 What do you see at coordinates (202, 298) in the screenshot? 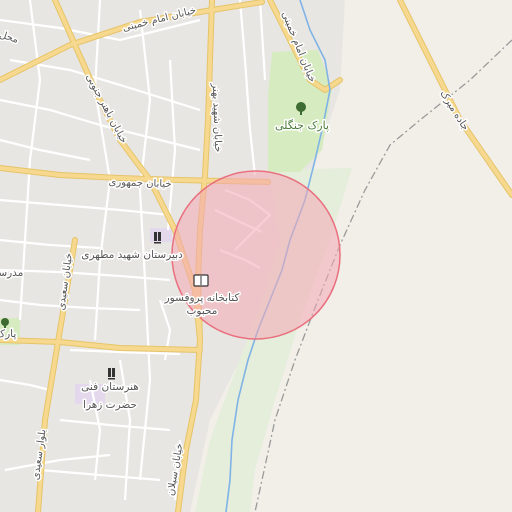
I see `library-label-line1: کتابخانه پروفسور` at bounding box center [202, 298].